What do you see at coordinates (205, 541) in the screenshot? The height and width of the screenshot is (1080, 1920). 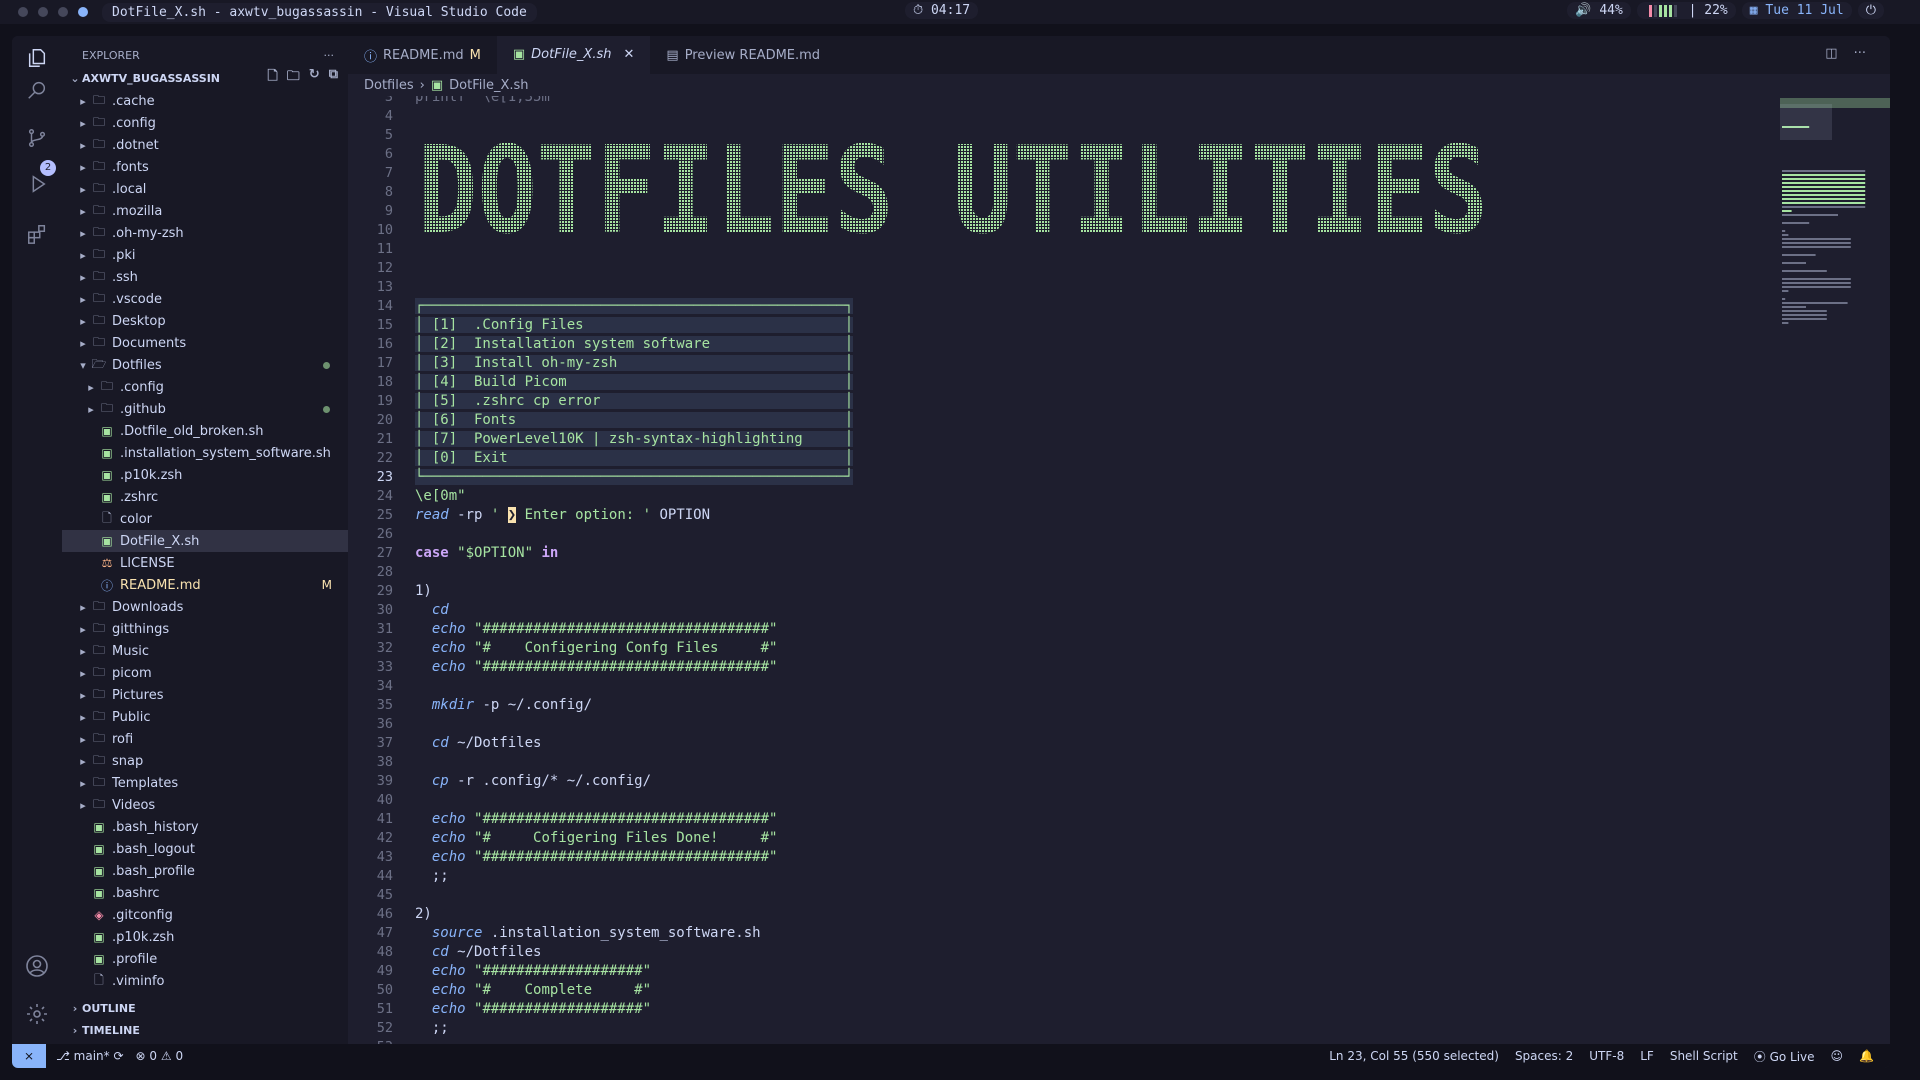 I see `file-item: ▣ DotFile_X.sh` at bounding box center [205, 541].